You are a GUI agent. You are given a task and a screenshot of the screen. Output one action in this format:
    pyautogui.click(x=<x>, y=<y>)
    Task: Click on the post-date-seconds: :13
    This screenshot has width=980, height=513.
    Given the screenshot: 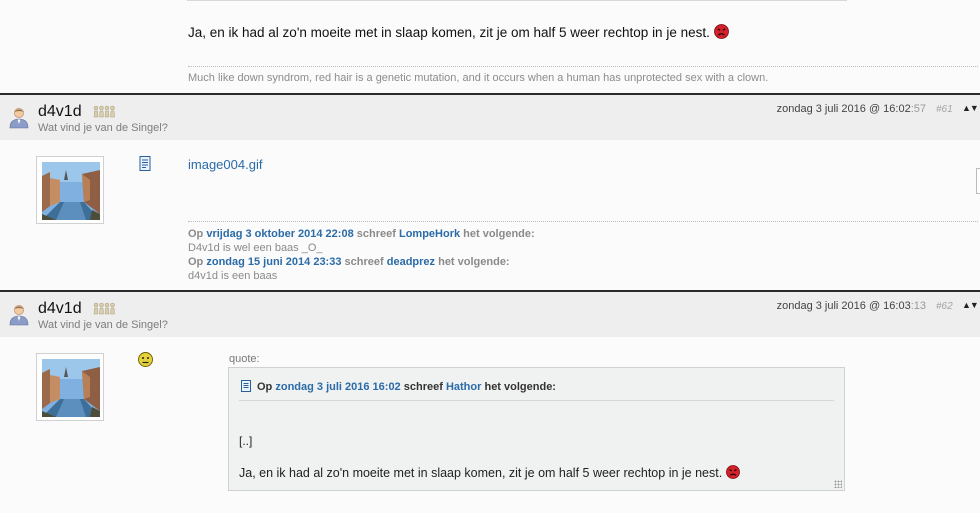 What is the action you would take?
    pyautogui.click(x=918, y=306)
    